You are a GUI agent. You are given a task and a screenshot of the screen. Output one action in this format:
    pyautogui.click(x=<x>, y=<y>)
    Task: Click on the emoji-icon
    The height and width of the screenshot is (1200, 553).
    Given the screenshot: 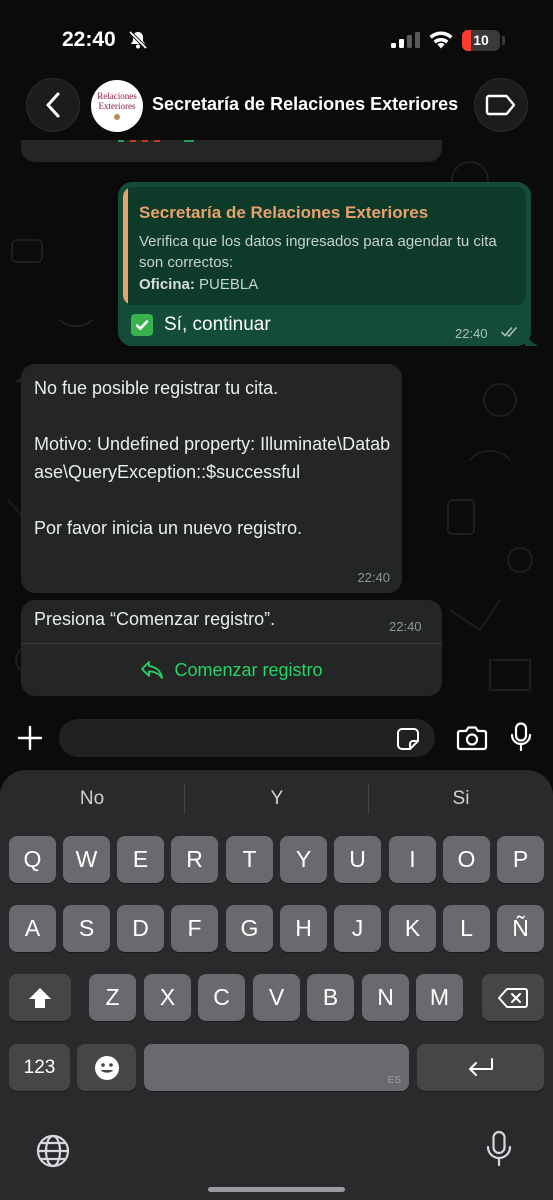 What is the action you would take?
    pyautogui.click(x=106, y=1067)
    